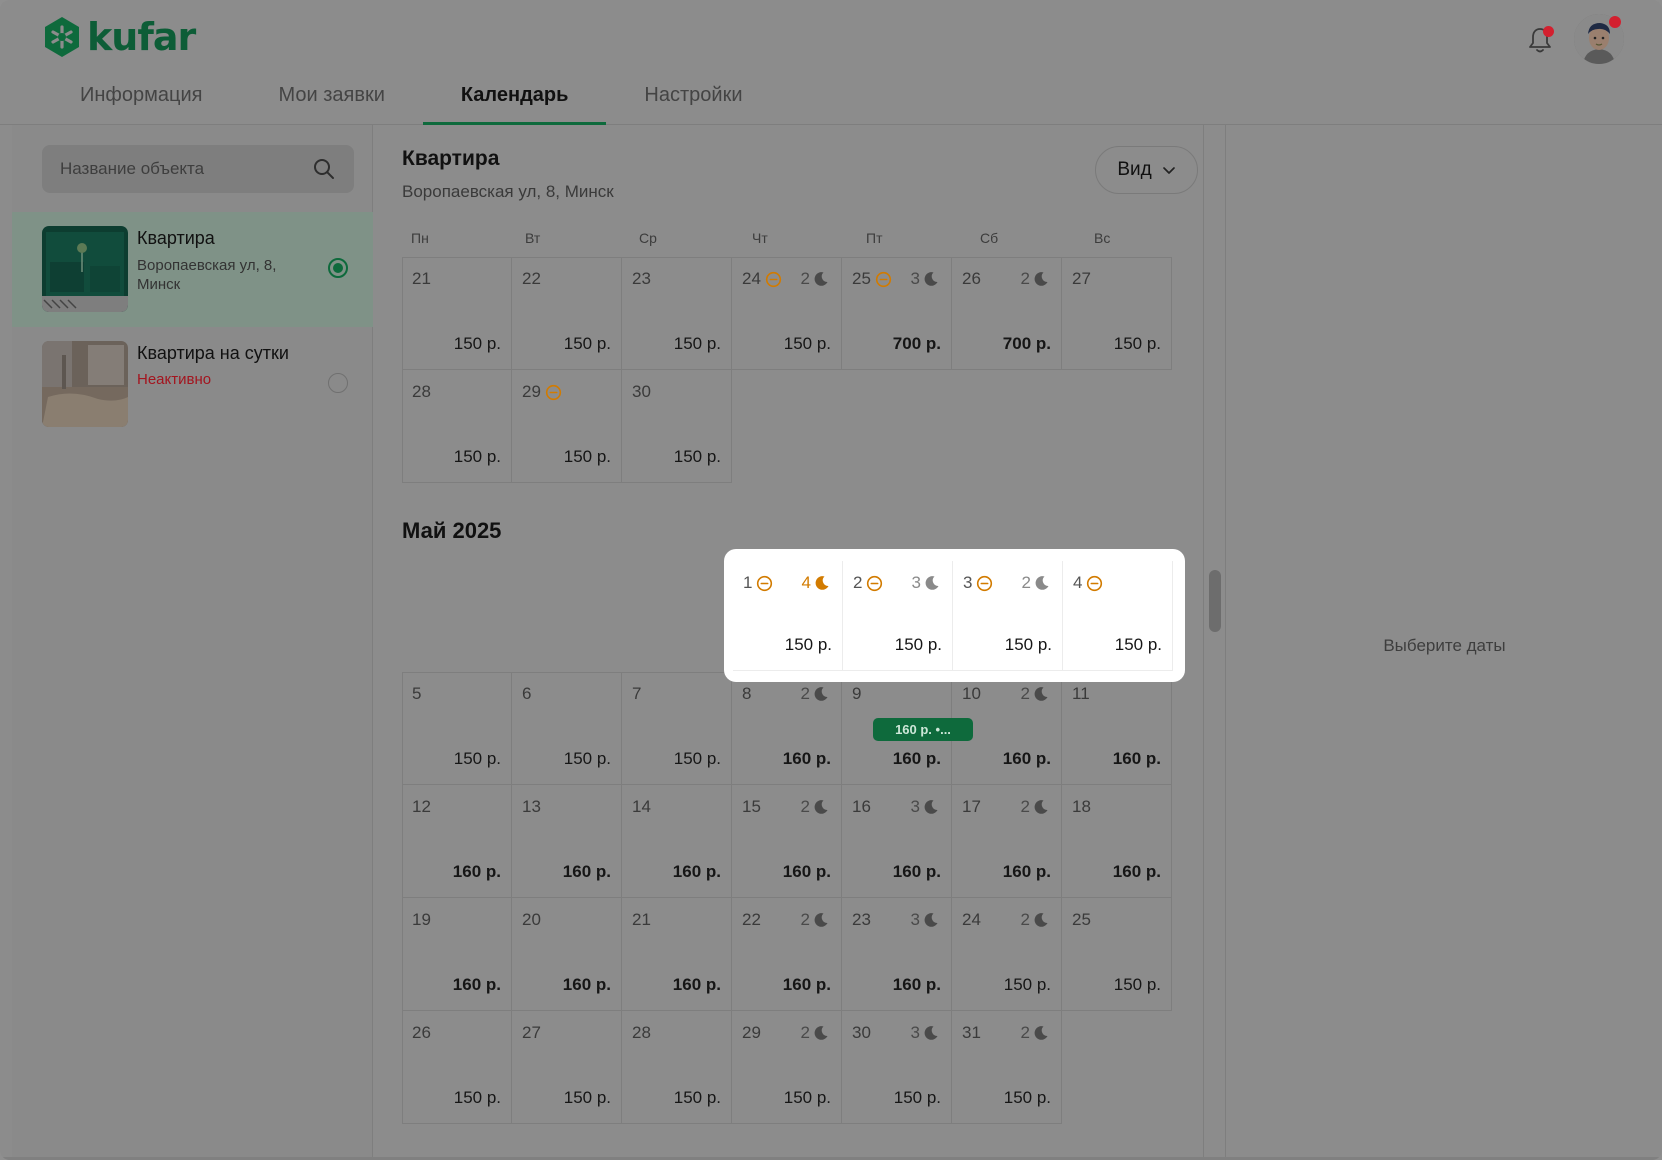  I want to click on calendar-day-cell: 21 160 р., so click(677, 954).